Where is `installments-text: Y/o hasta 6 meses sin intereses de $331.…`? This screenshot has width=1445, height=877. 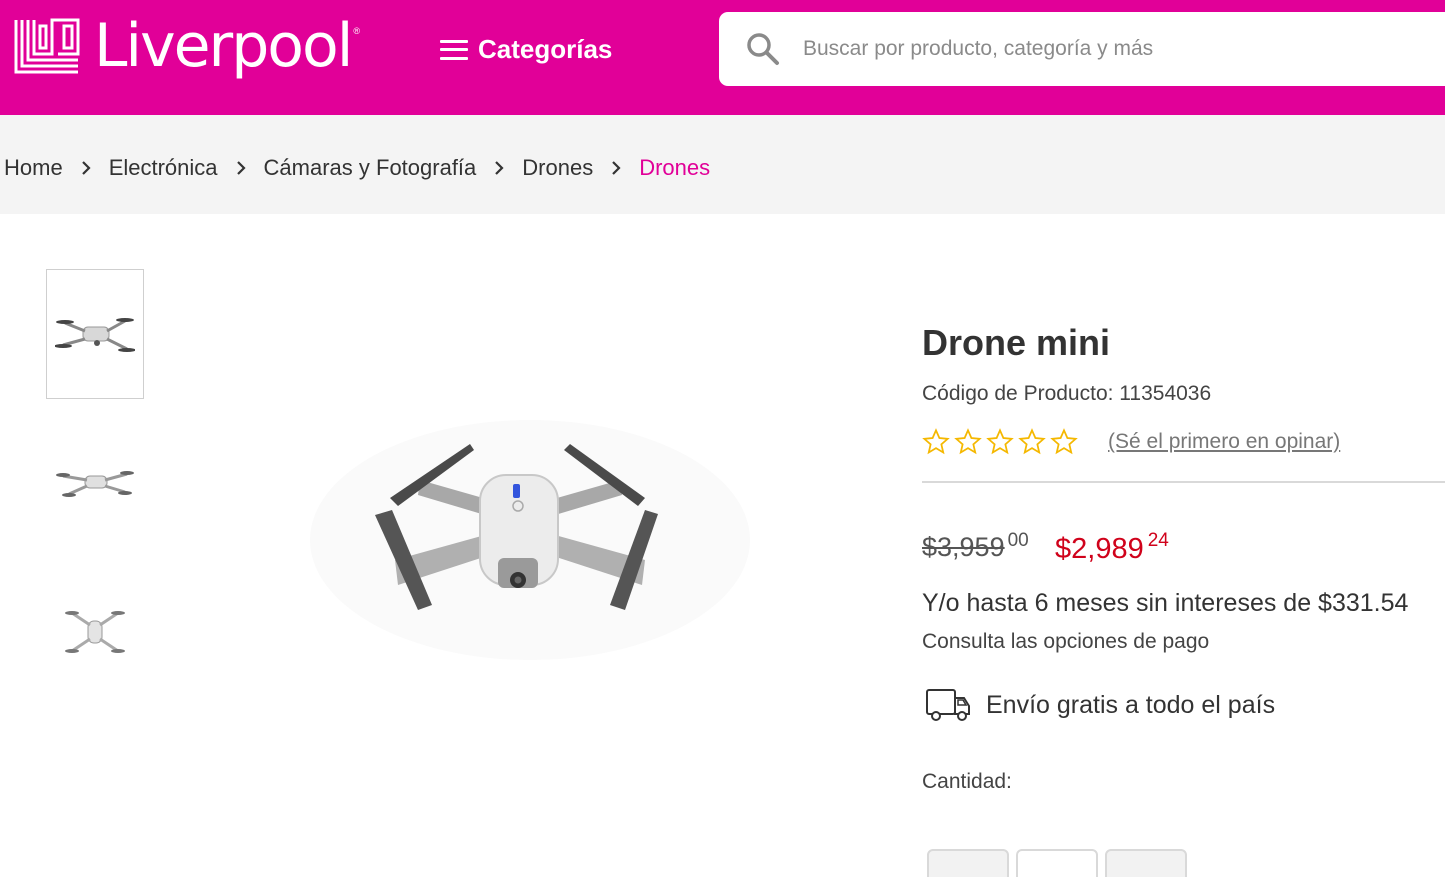 installments-text: Y/o hasta 6 meses sin intereses de $331.… is located at coordinates (1165, 603).